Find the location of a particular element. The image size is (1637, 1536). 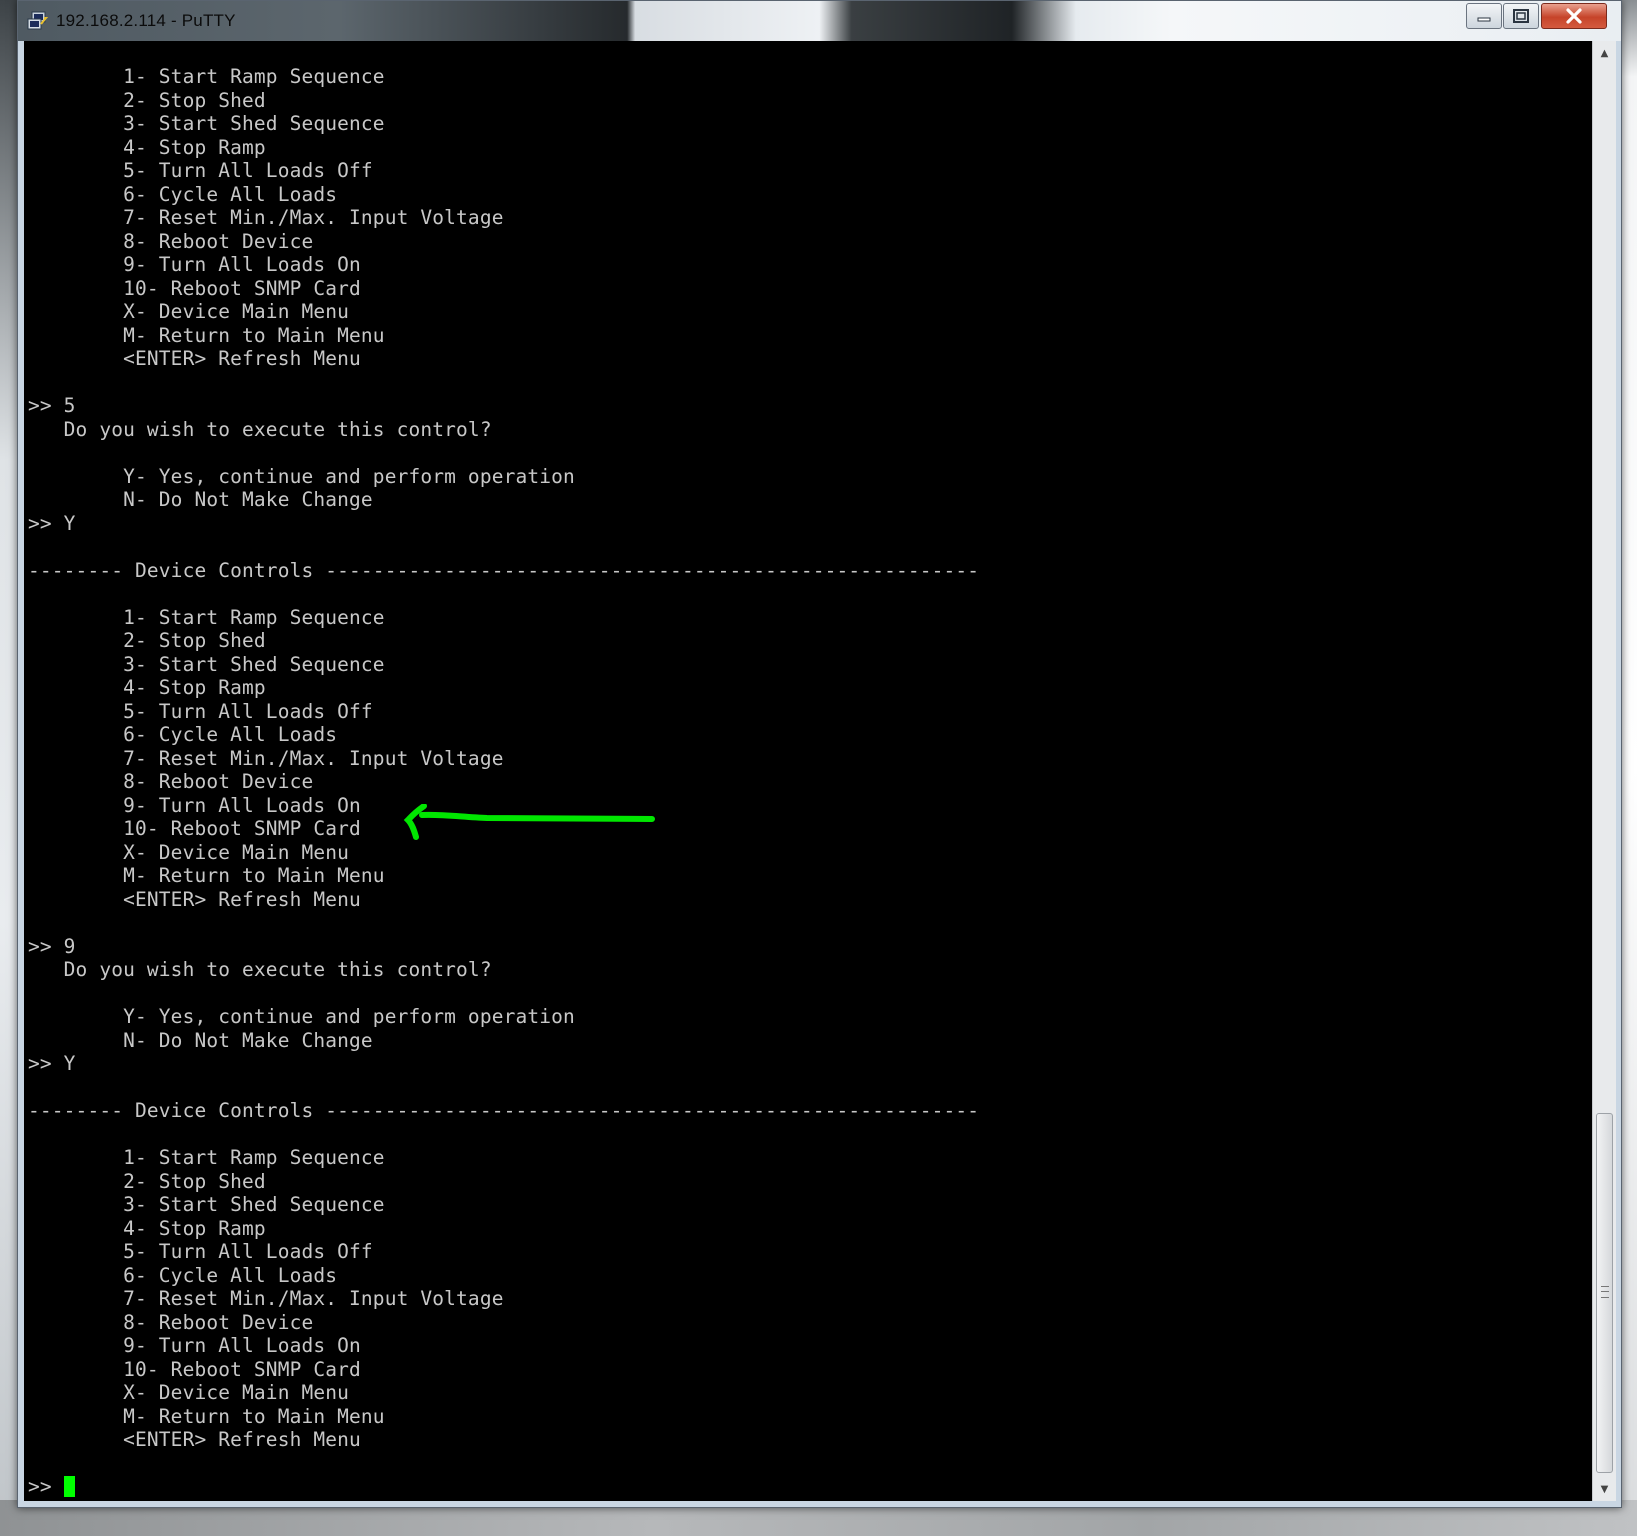

maximize-button is located at coordinates (1521, 16).